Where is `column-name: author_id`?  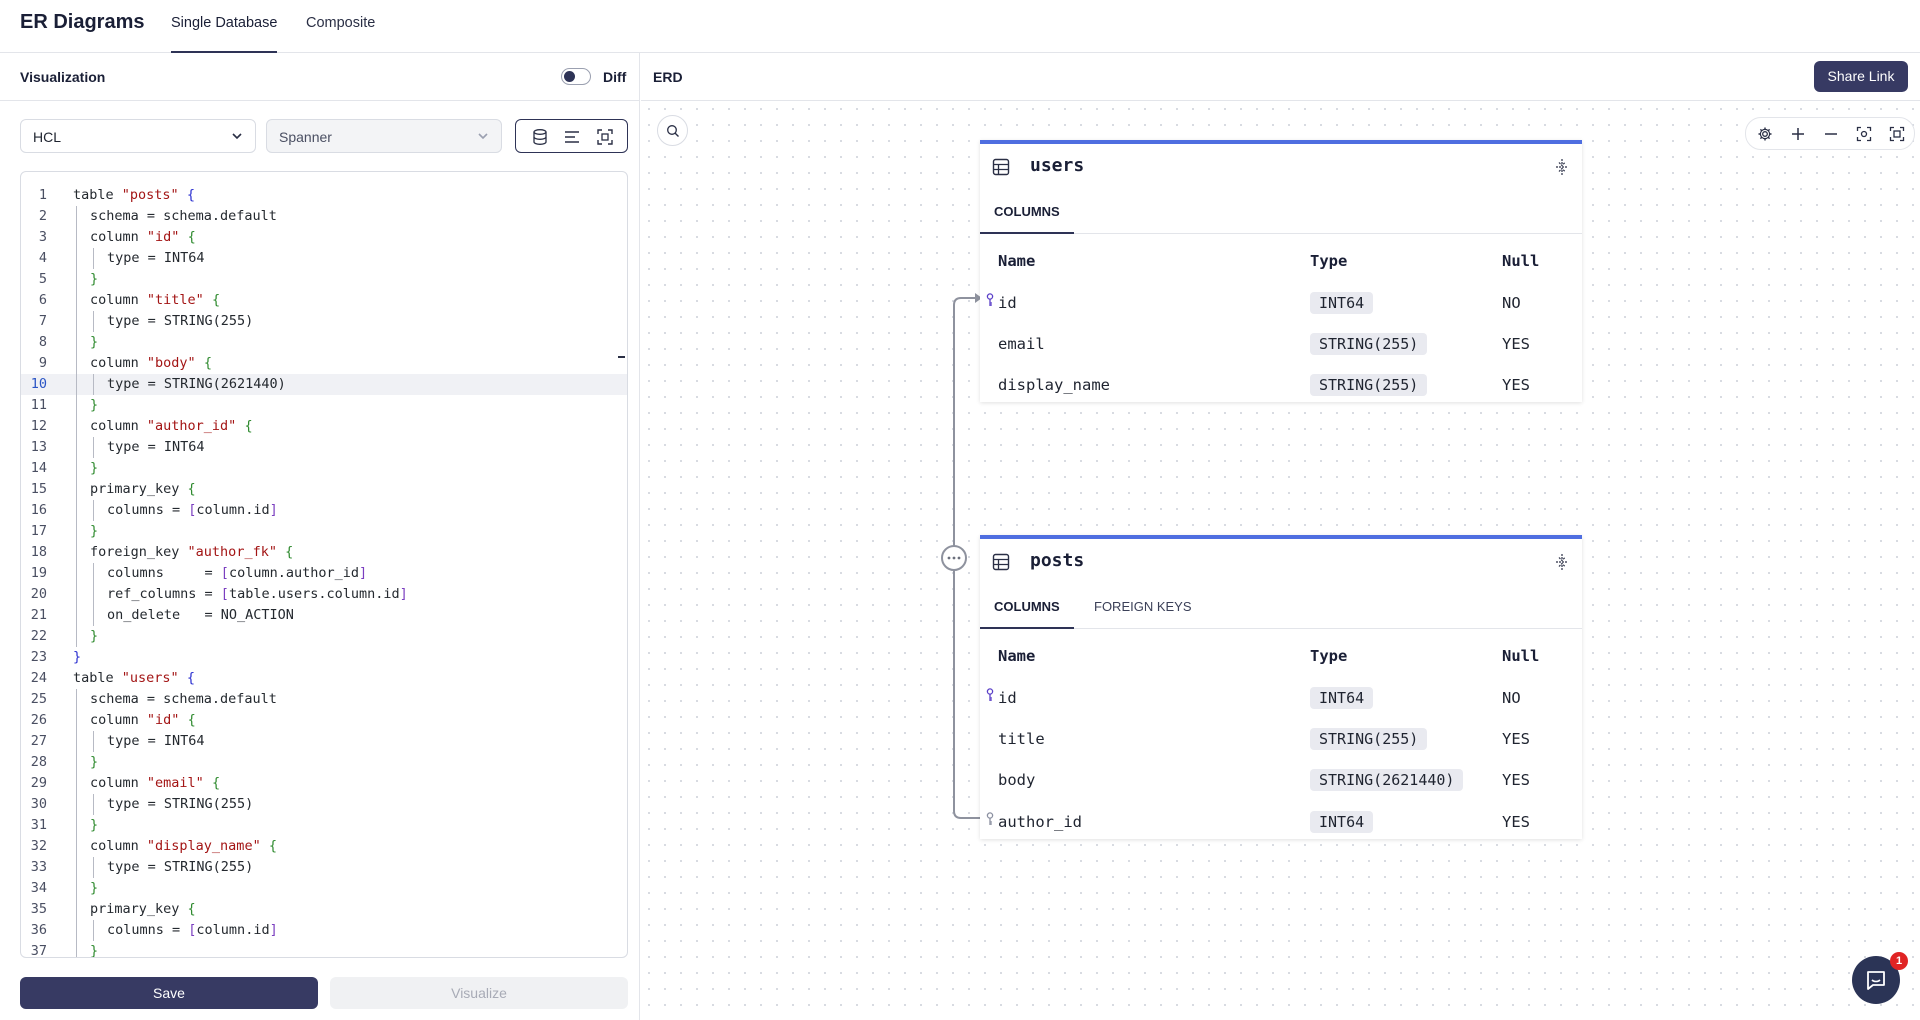 column-name: author_id is located at coordinates (1040, 822).